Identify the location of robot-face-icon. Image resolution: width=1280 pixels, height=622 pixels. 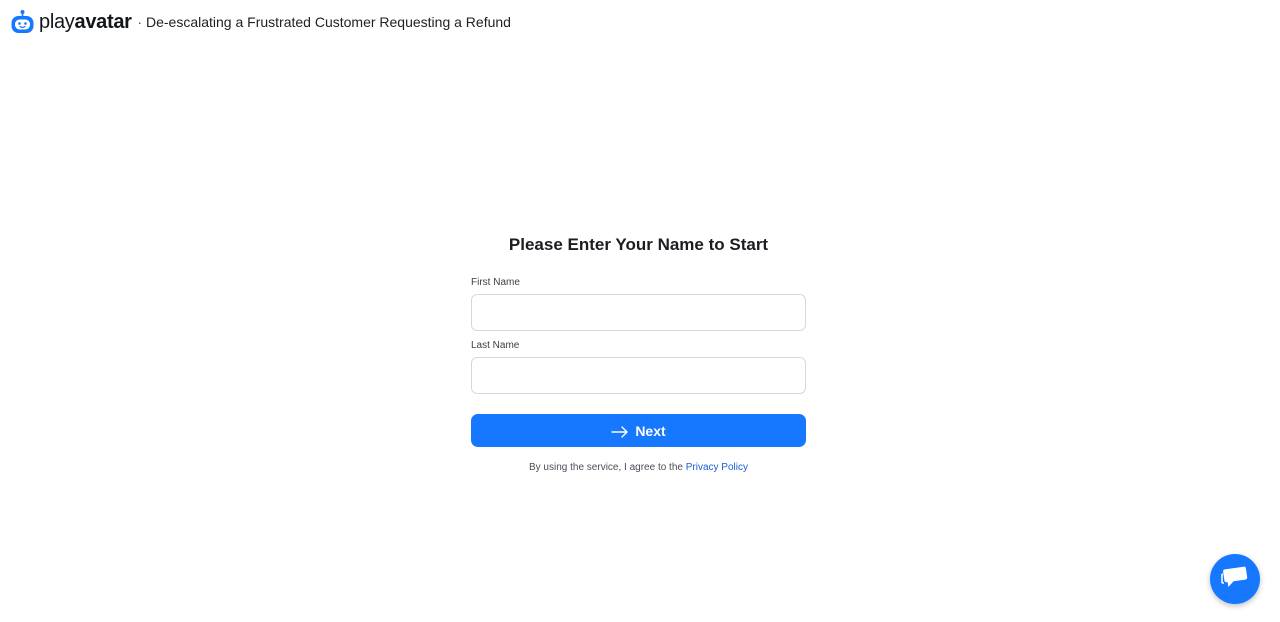
(22, 22).